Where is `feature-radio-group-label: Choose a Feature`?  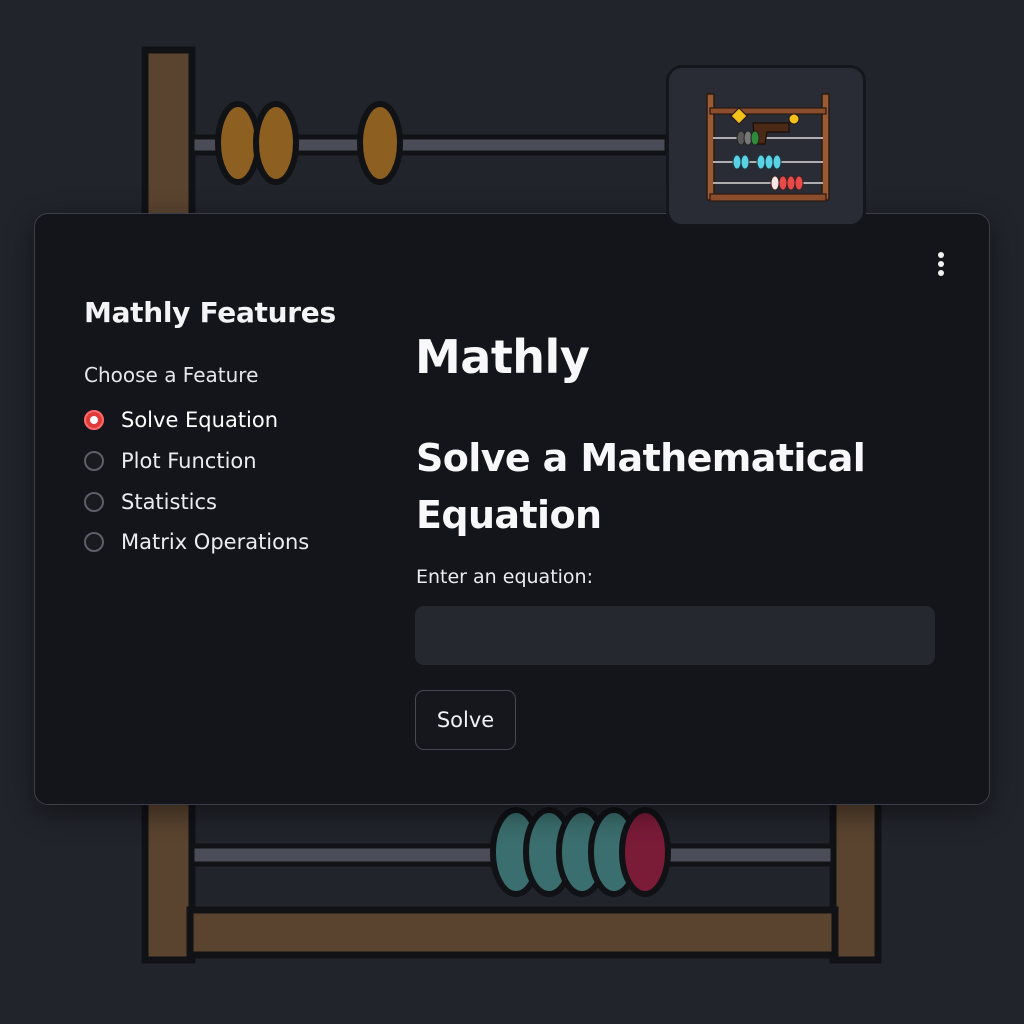 feature-radio-group-label: Choose a Feature is located at coordinates (171, 375).